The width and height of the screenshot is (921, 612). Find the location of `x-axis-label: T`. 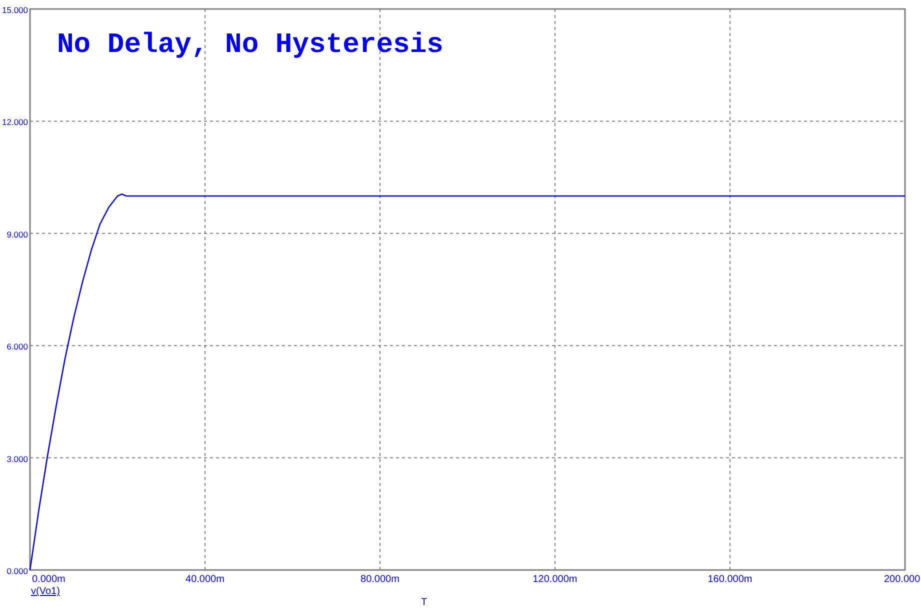

x-axis-label: T is located at coordinates (424, 602).